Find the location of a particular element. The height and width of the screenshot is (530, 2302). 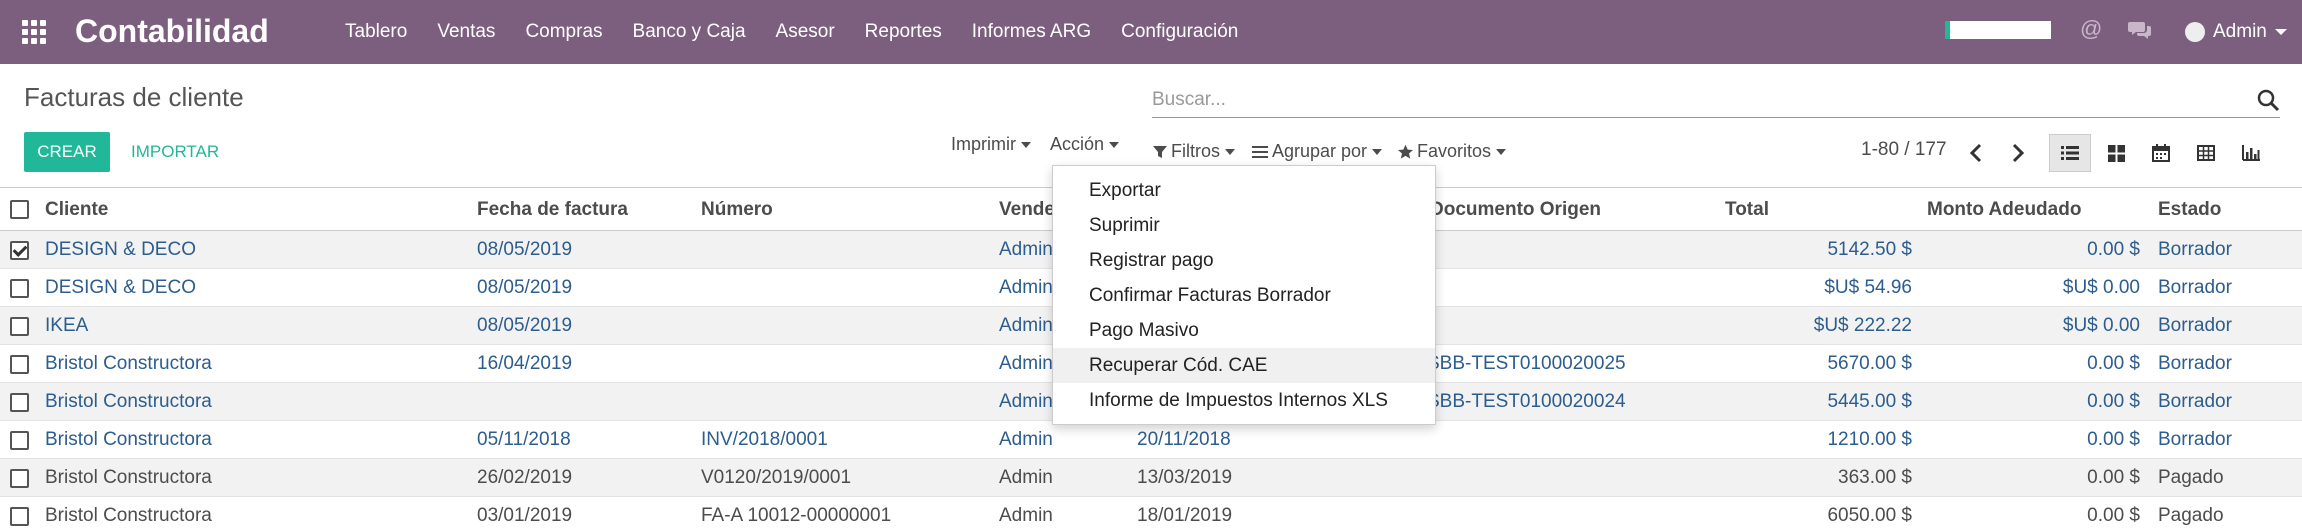

menu-item-recuperar-cae: Recuperar Cód. CAE is located at coordinates (1244, 365).